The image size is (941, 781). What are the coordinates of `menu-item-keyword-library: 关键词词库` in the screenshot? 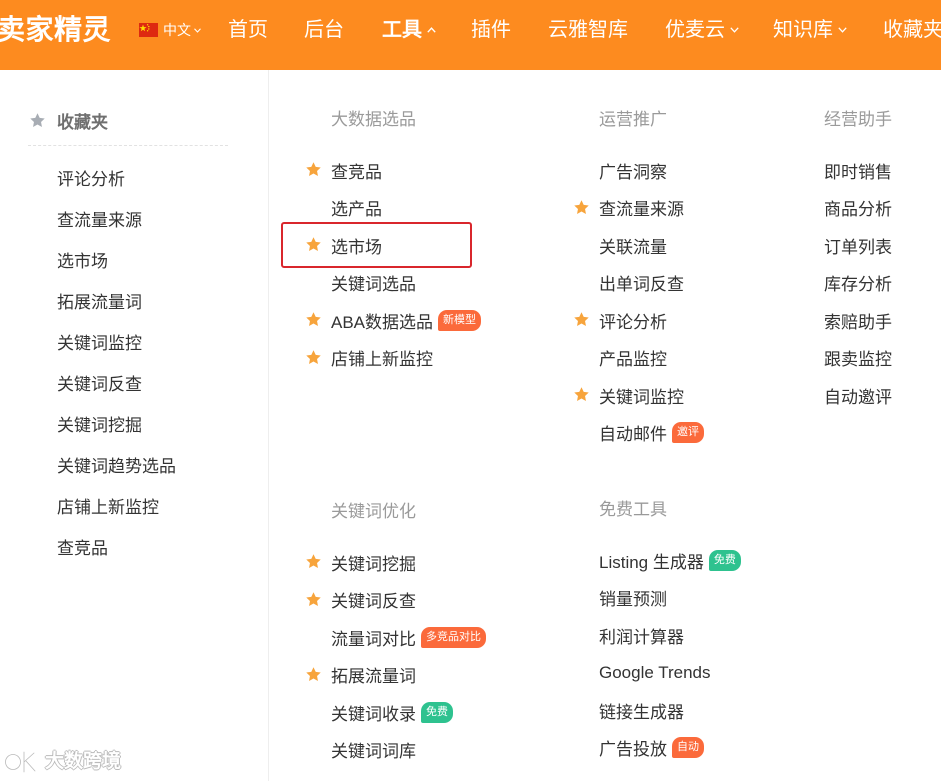 It's located at (395, 750).